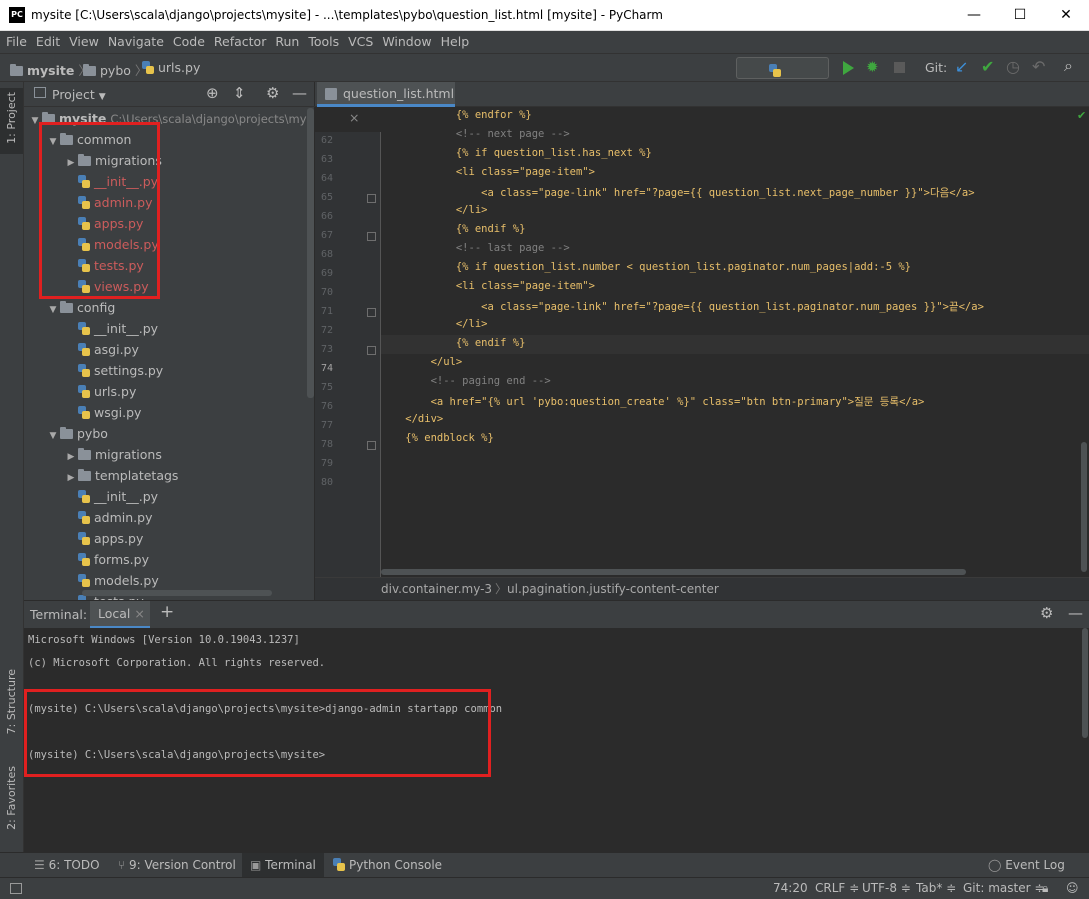  What do you see at coordinates (113, 454) in the screenshot?
I see `tree-folder: ▶ migrations` at bounding box center [113, 454].